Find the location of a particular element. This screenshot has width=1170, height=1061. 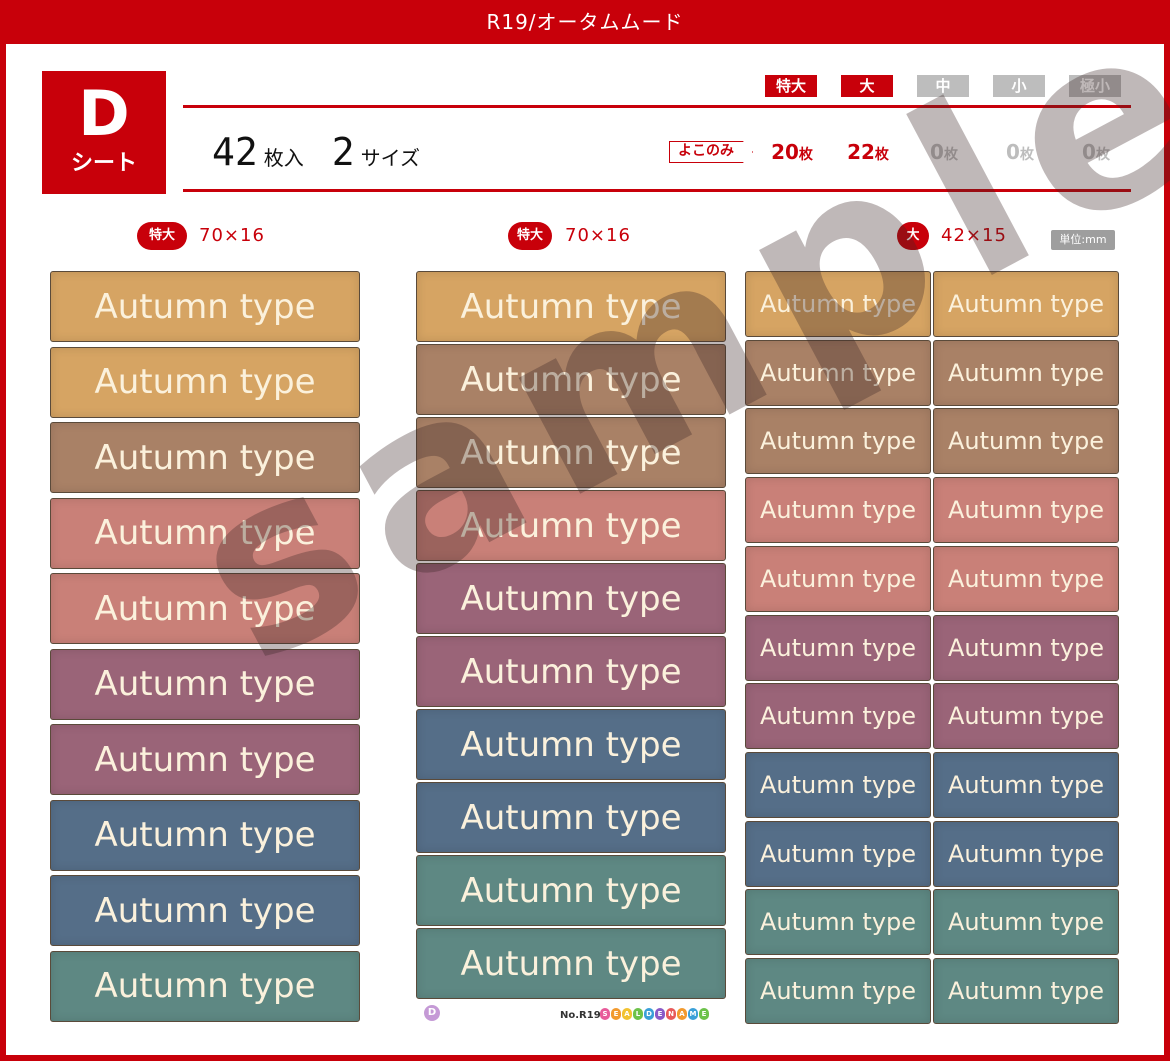

sheet-letter: D is located at coordinates (104, 113).